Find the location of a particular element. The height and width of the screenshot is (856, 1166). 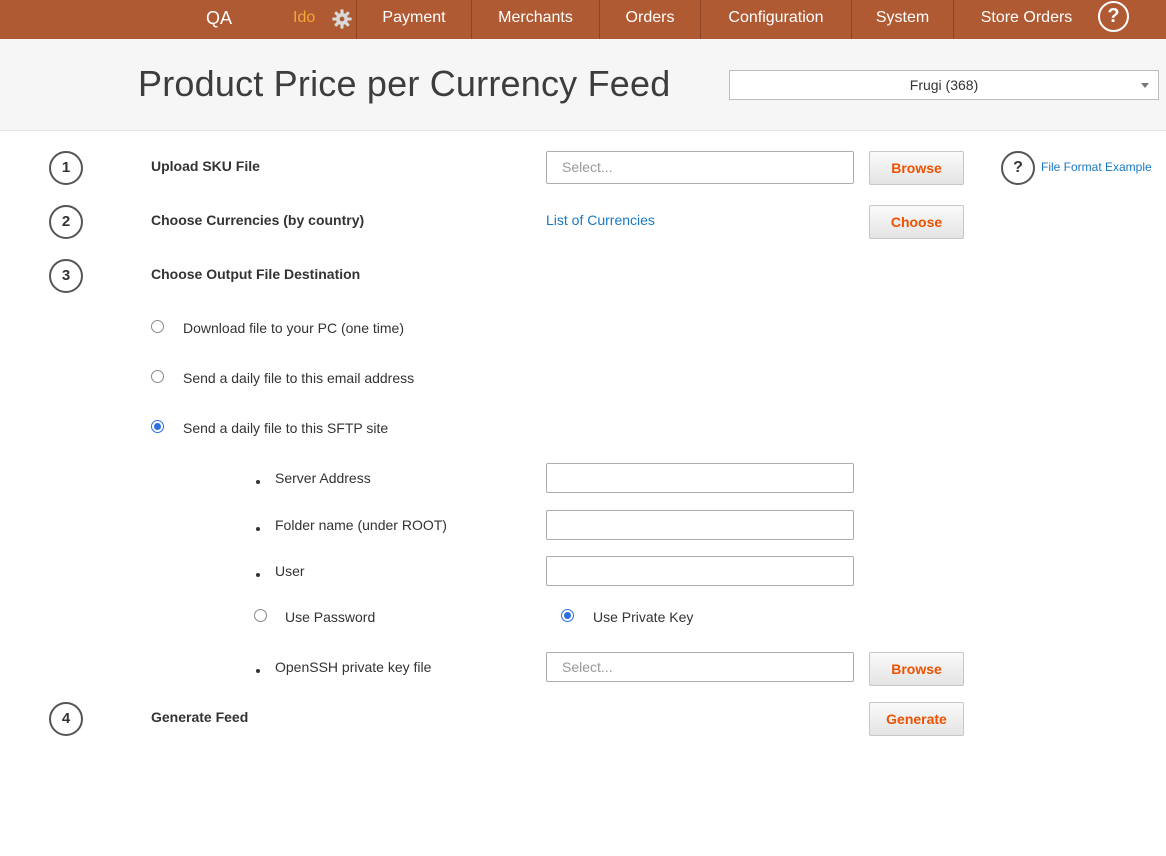

list-of-currencies-link: List of Currencies is located at coordinates (600, 220).